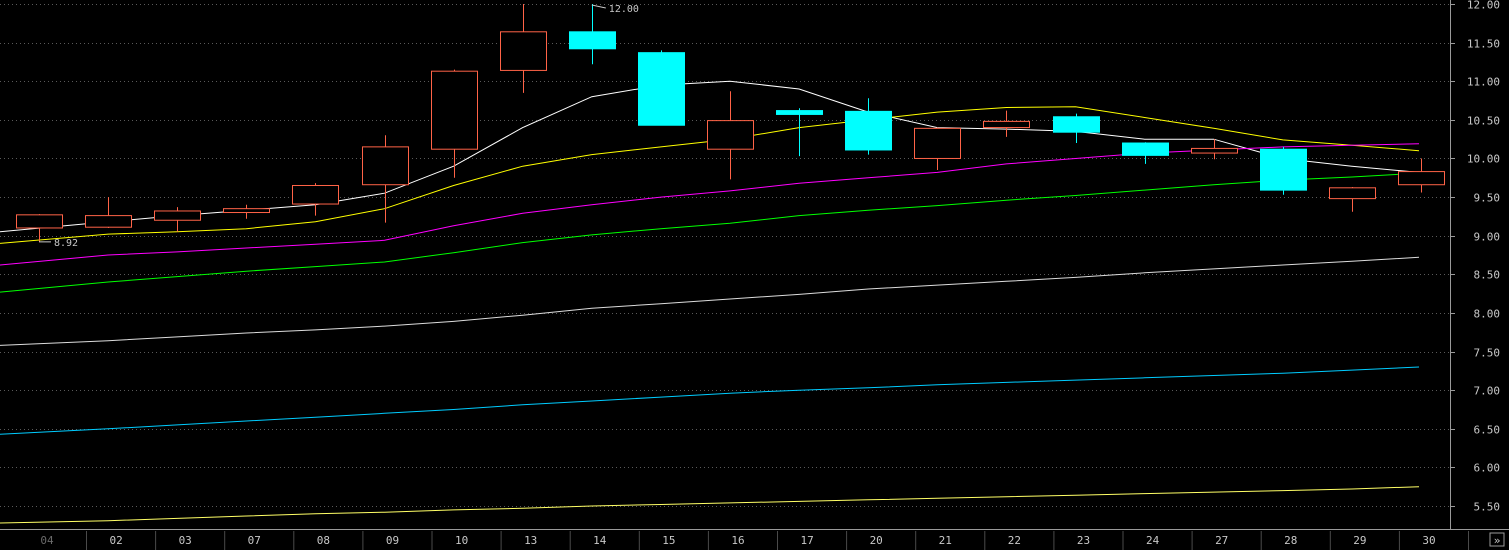 The height and width of the screenshot is (550, 1509). What do you see at coordinates (876, 540) in the screenshot?
I see `x-tick-label: 20` at bounding box center [876, 540].